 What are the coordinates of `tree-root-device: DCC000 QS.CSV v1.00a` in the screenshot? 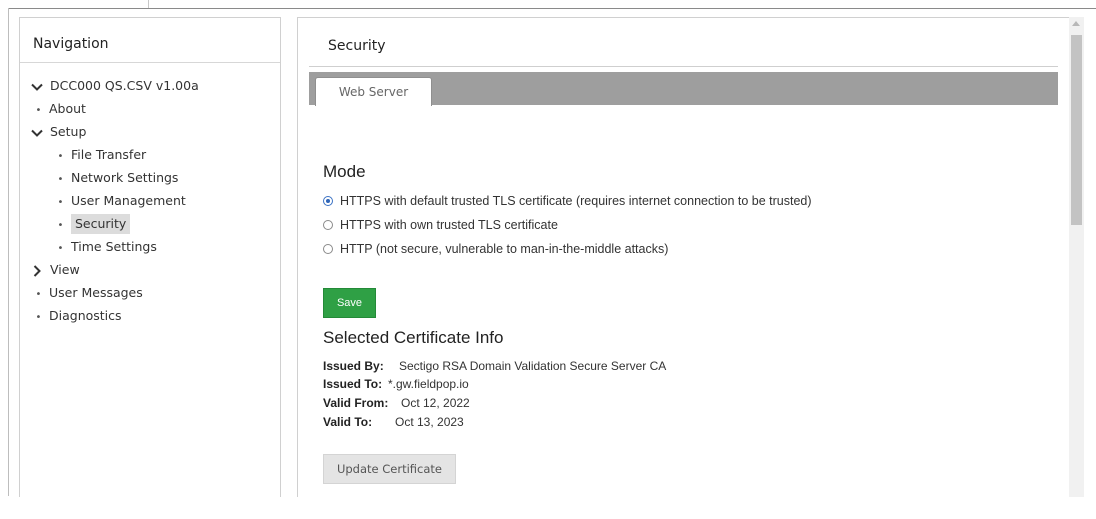 It's located at (114, 86).